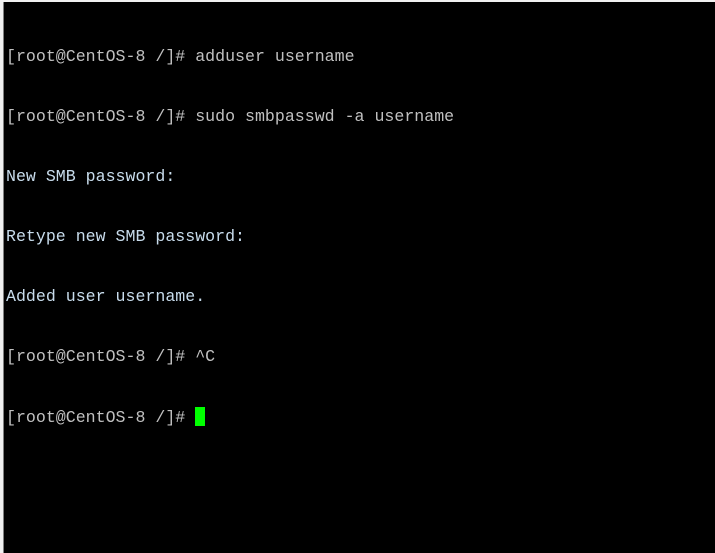  I want to click on command: ^C, so click(205, 356).